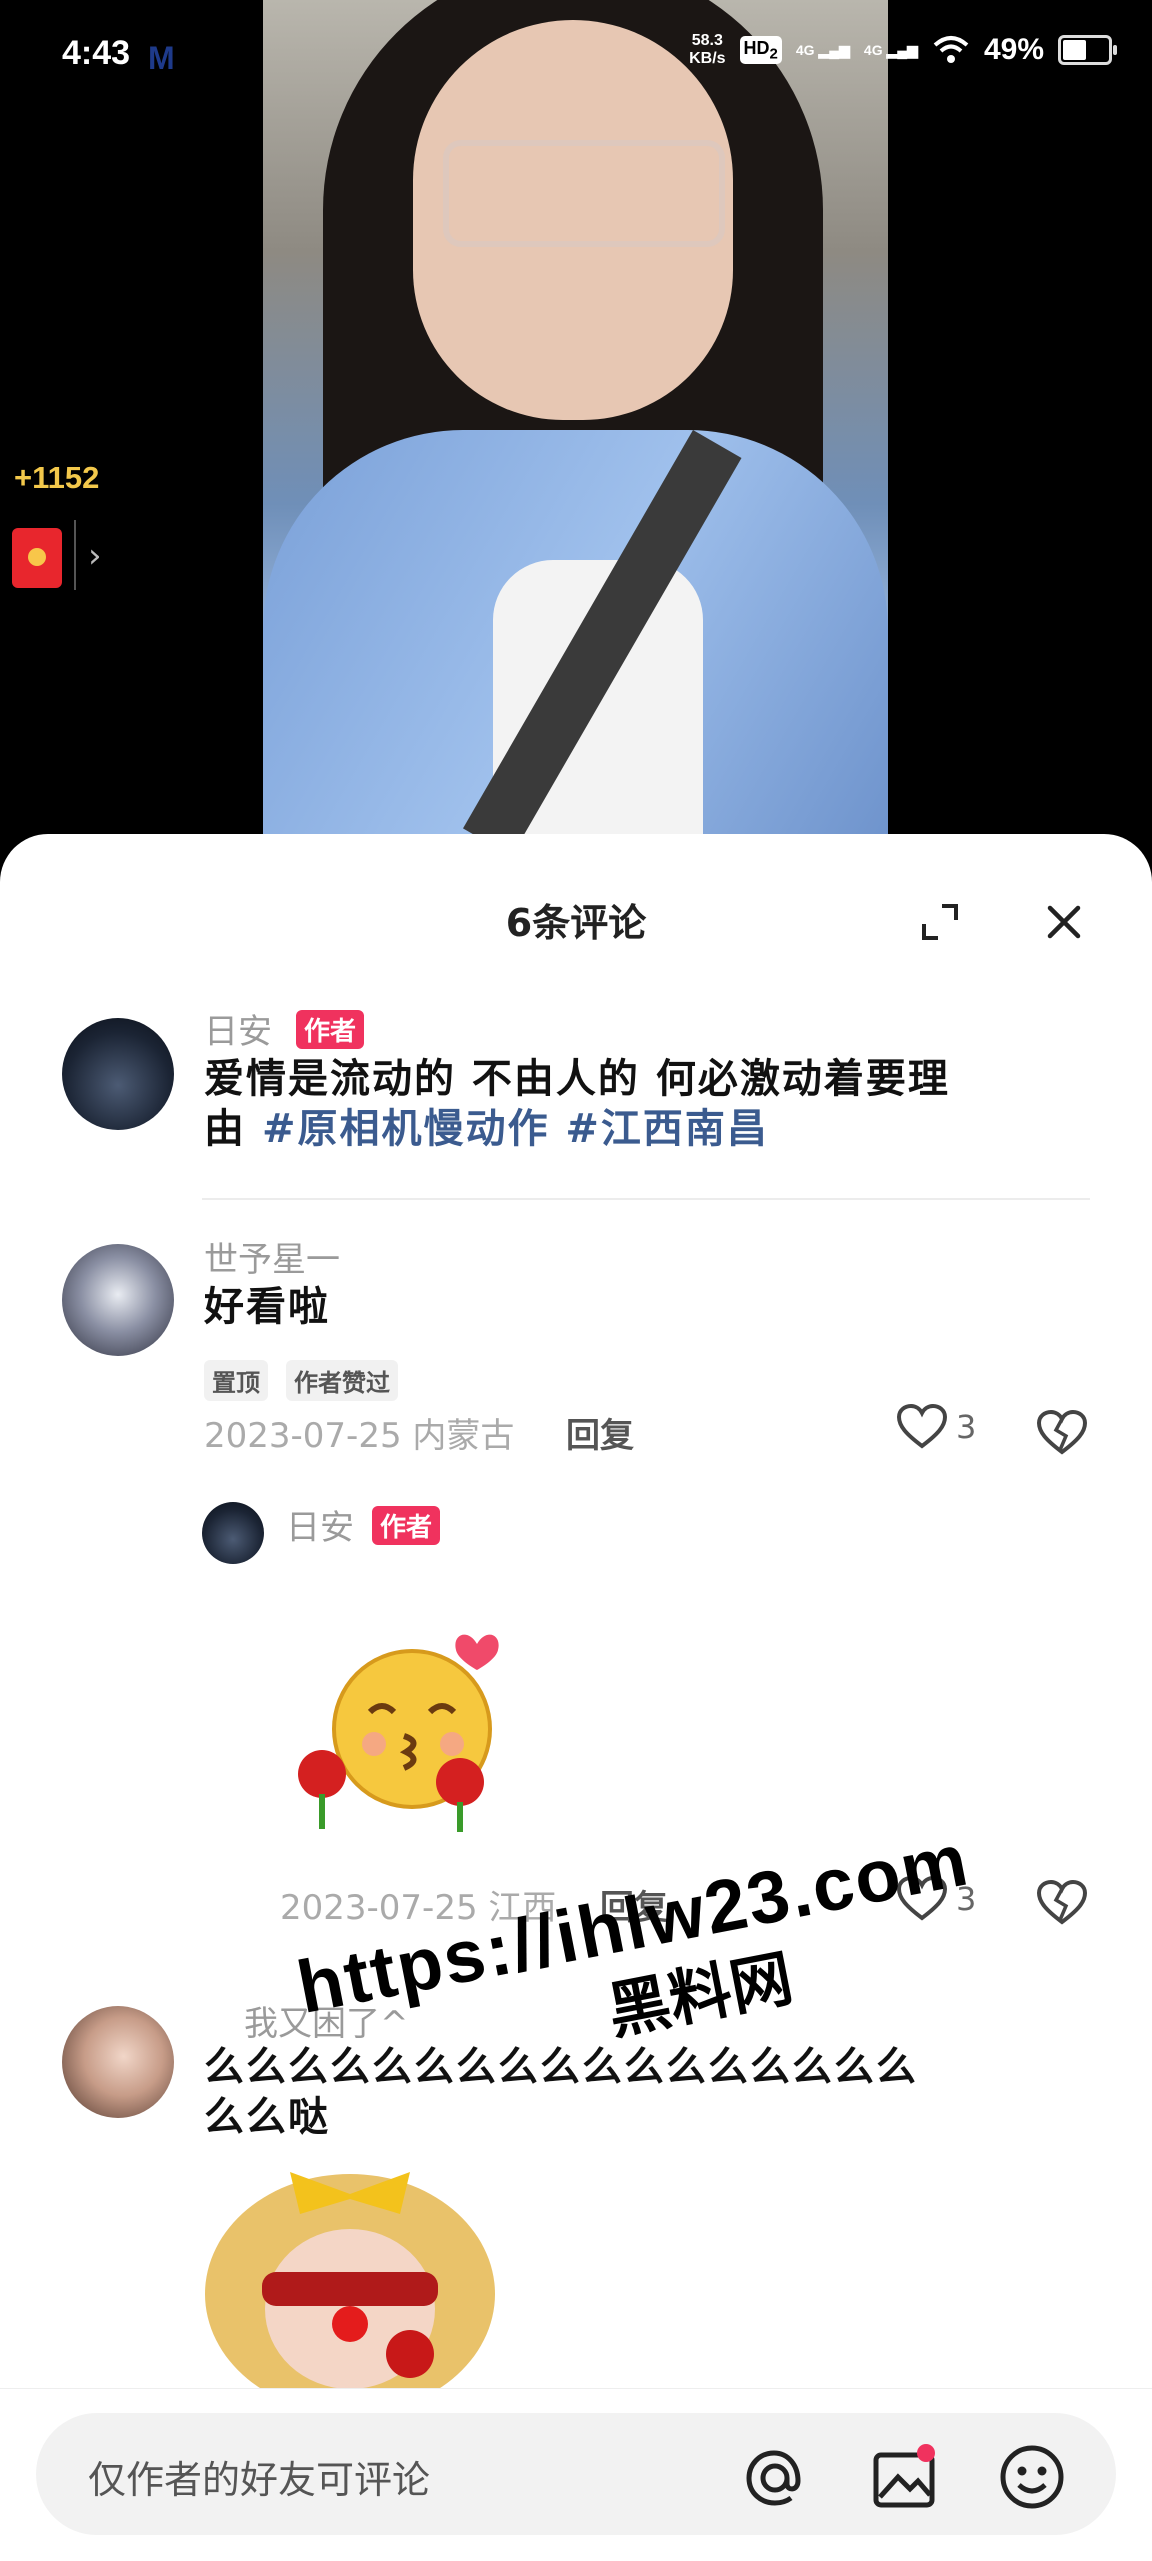 Image resolution: width=1152 pixels, height=2561 pixels. I want to click on post-caption: 爱情是流动的 不由人的 何必激动着要理 由 #原相机慢动作 #江西南昌, so click(654, 1104).